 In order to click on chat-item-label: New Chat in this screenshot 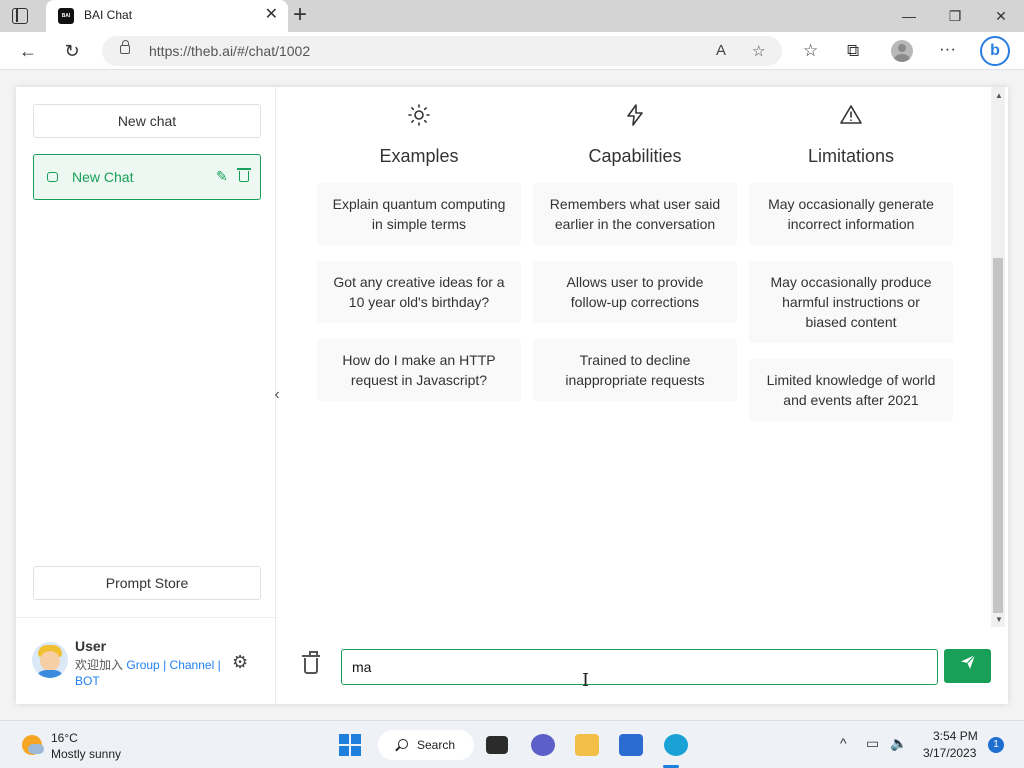, I will do `click(103, 177)`.